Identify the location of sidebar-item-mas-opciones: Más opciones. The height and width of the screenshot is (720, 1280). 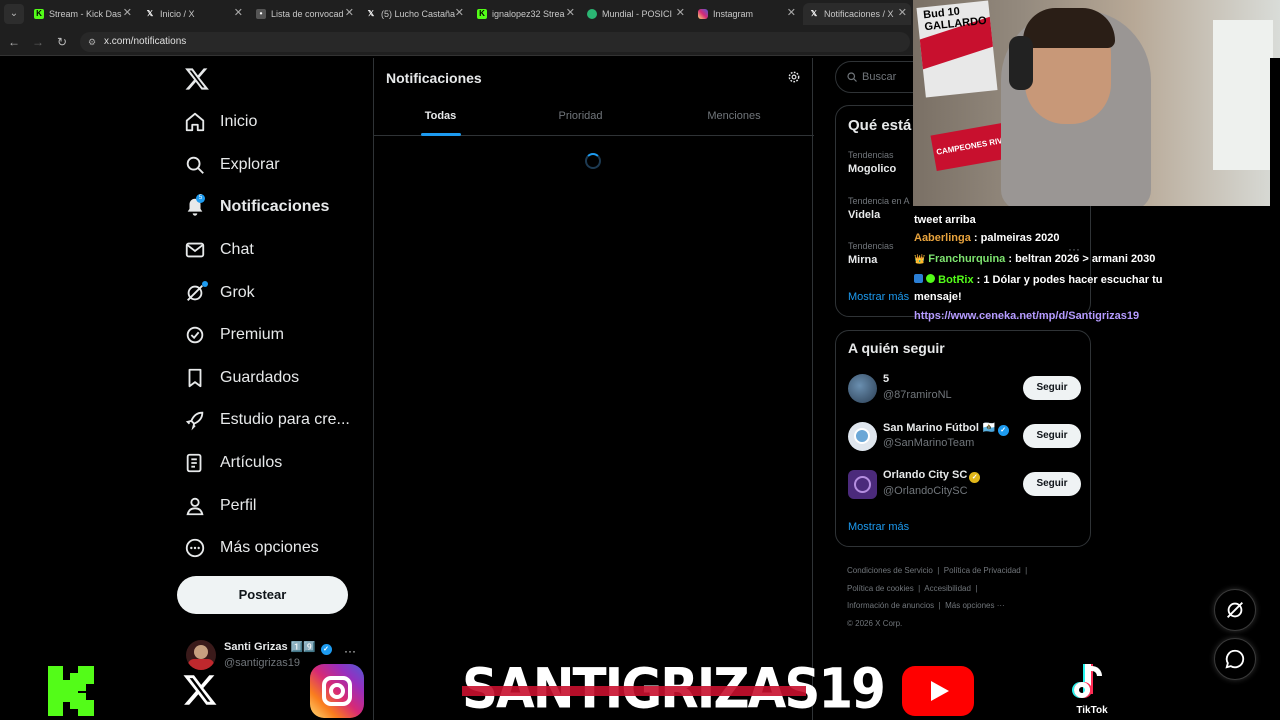
(251, 548).